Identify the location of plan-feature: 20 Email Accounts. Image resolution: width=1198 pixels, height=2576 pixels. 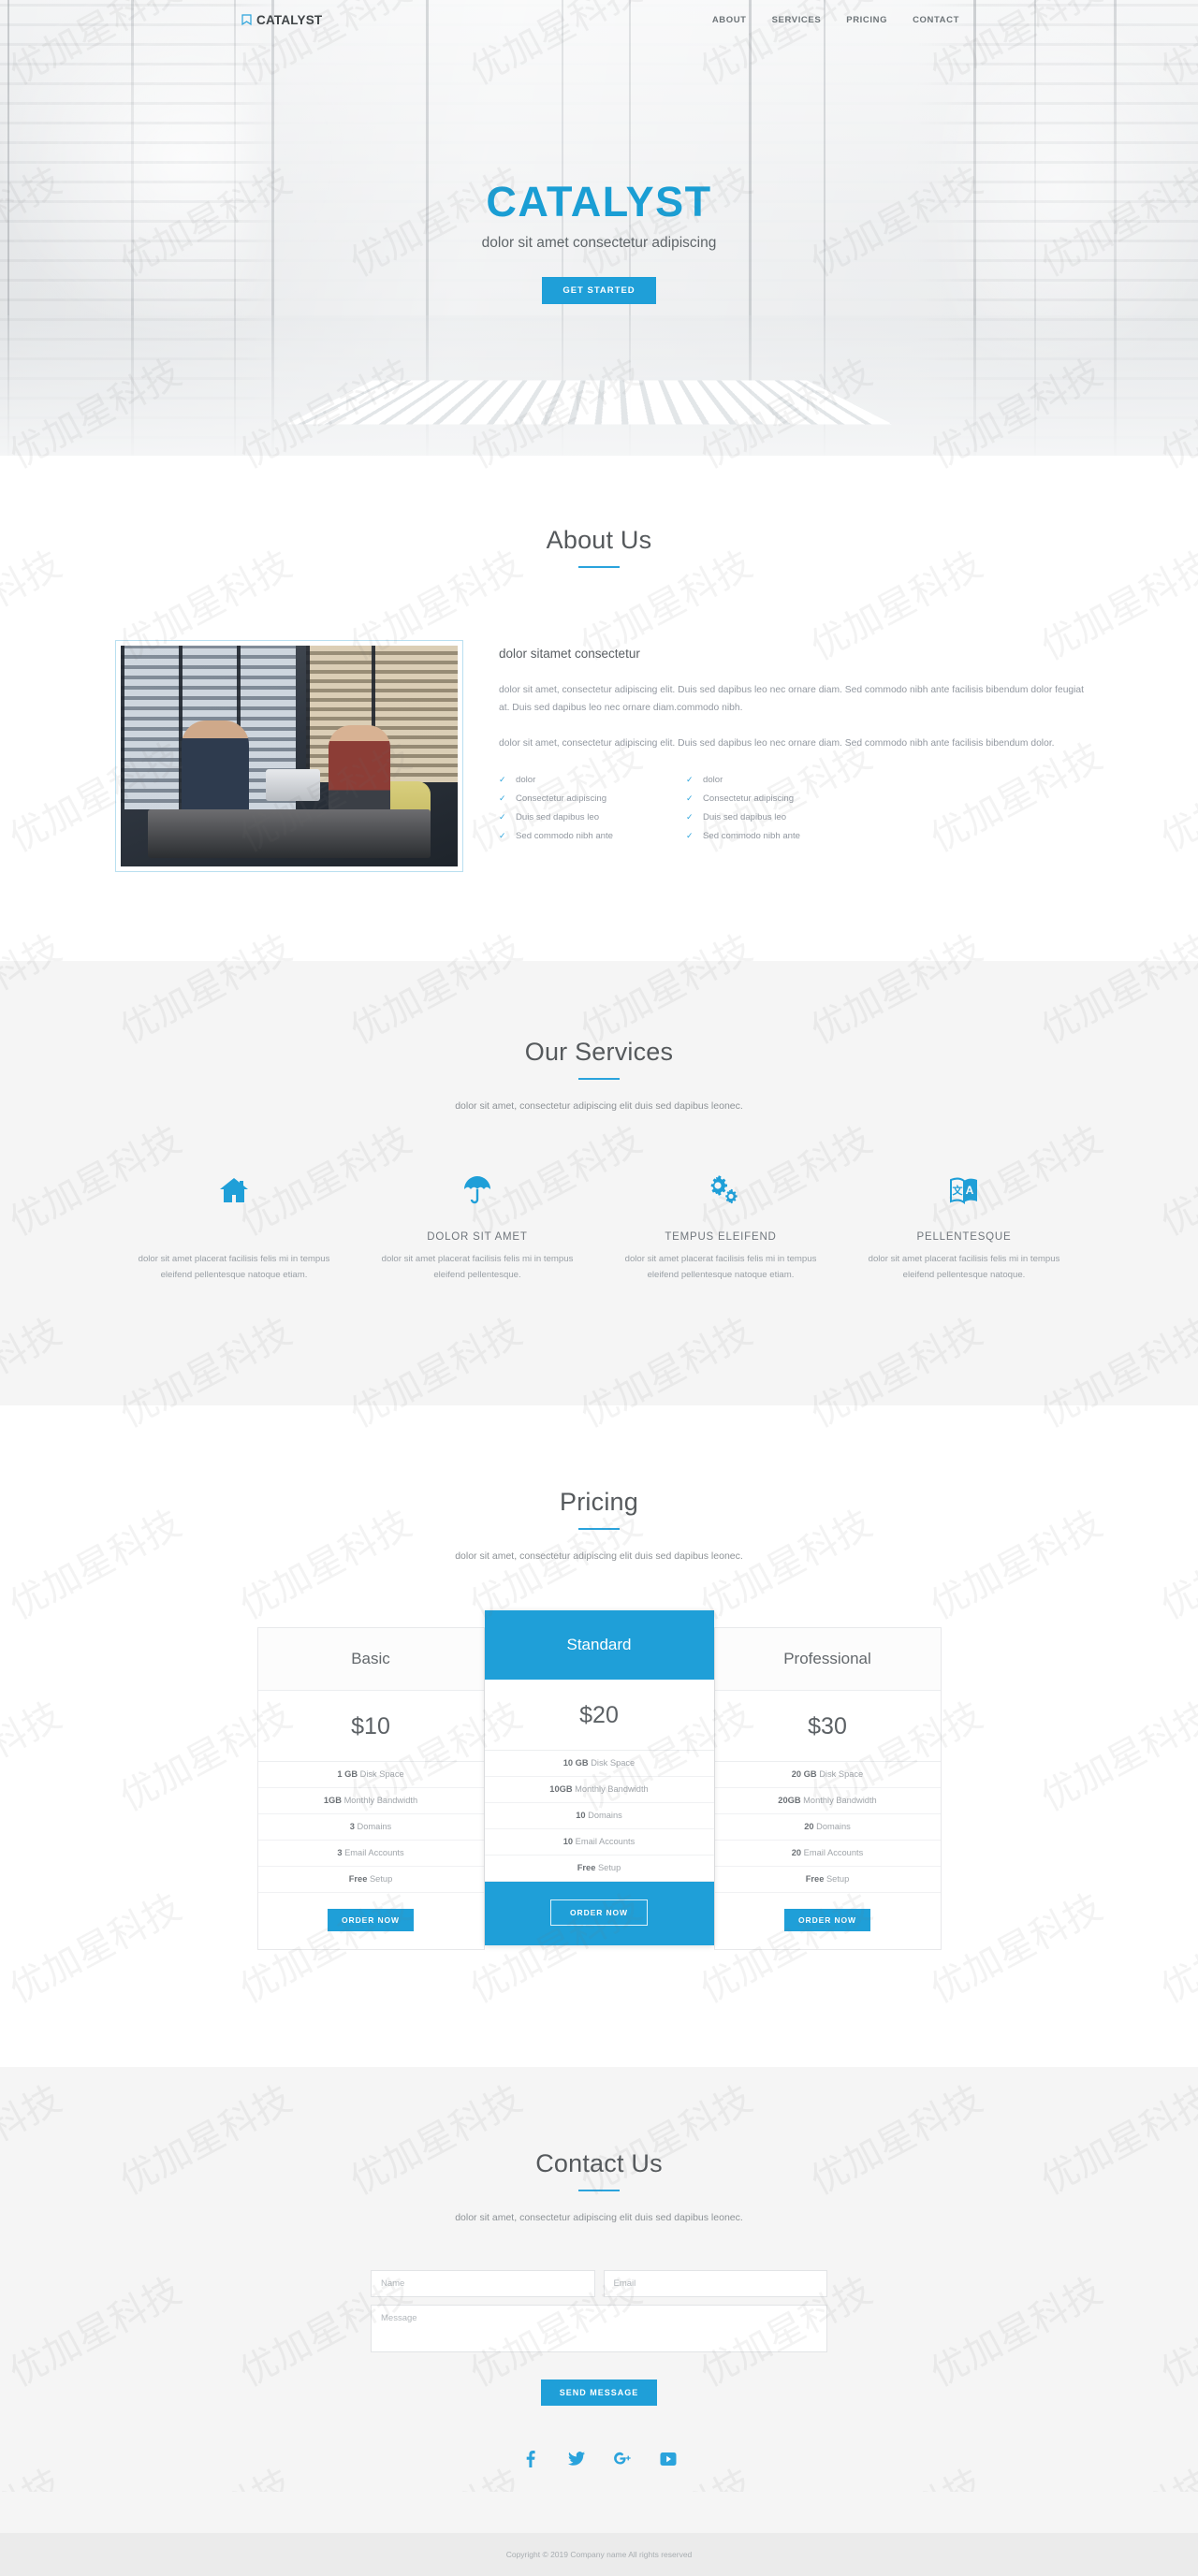
(827, 1854).